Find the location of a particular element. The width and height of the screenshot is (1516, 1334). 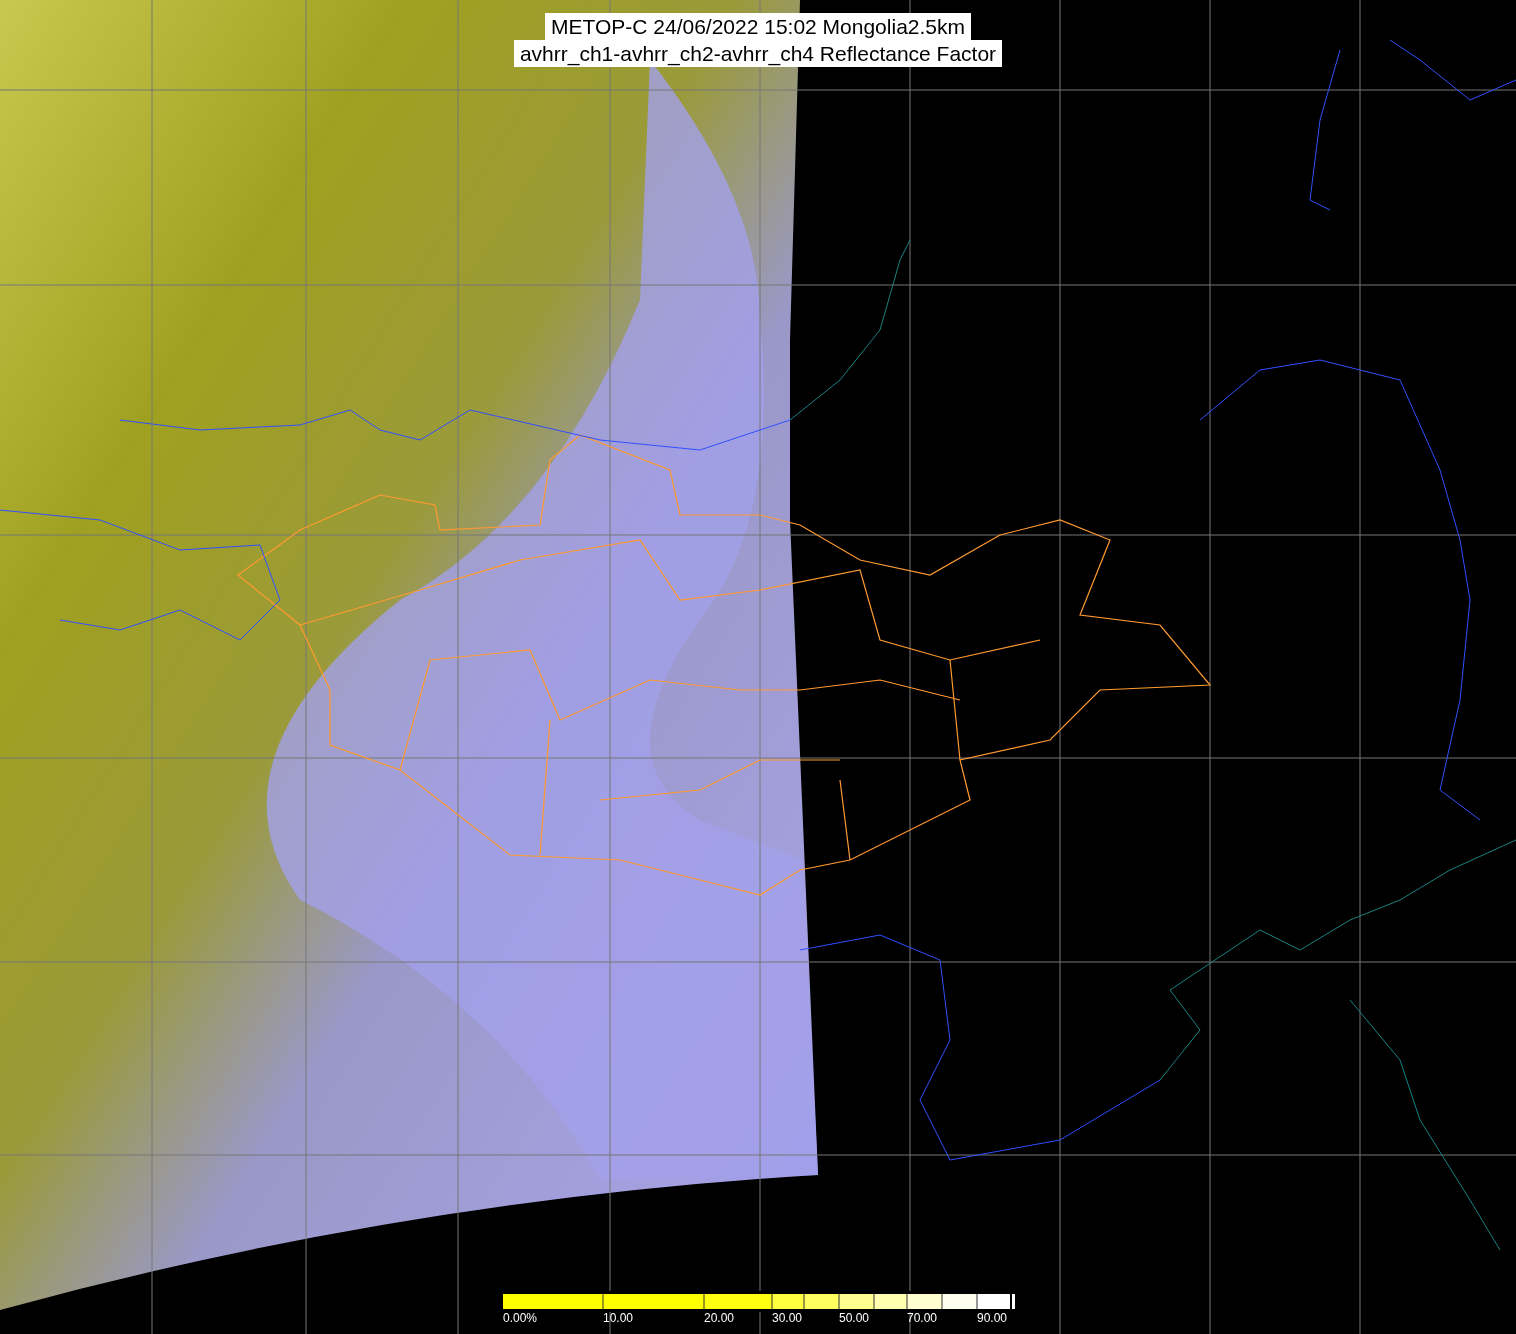

legend-tick-label: 90.00 is located at coordinates (992, 1318).